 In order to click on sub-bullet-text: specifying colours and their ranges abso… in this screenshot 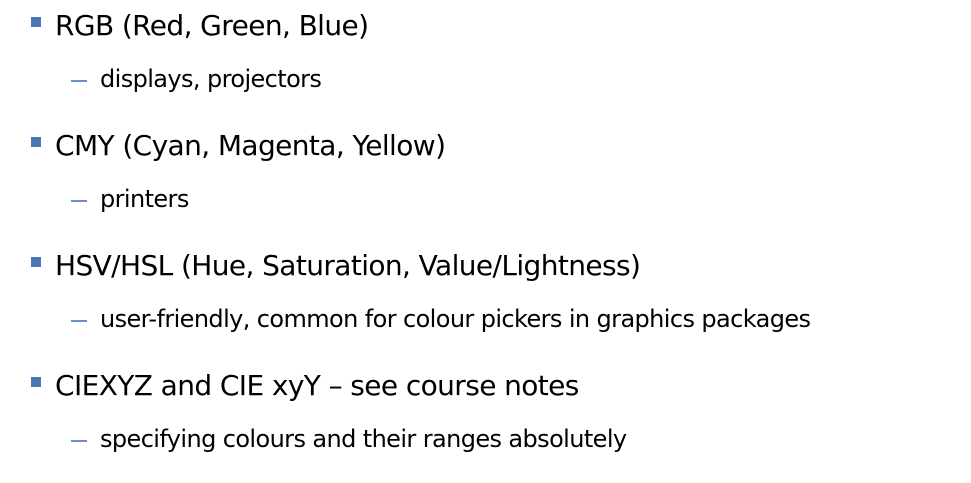, I will do `click(363, 439)`.